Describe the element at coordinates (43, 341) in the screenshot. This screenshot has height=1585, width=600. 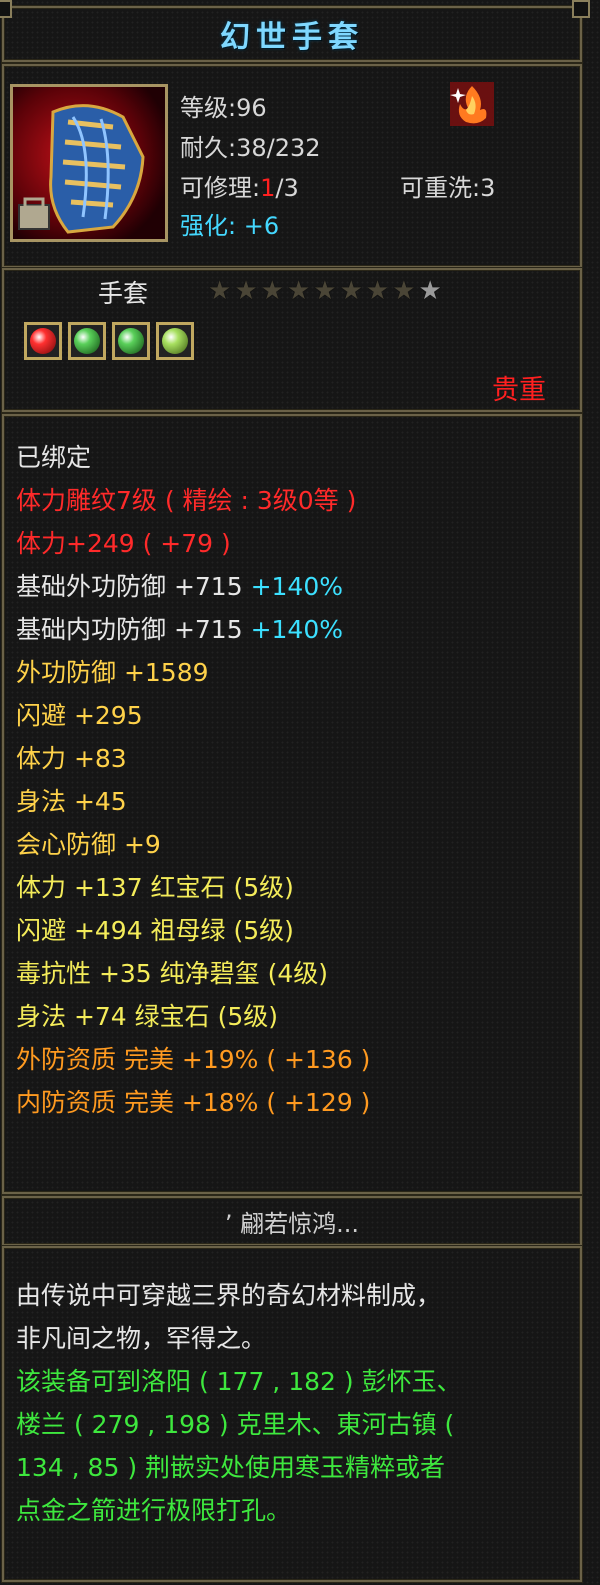
I see `red-gem-icon` at that location.